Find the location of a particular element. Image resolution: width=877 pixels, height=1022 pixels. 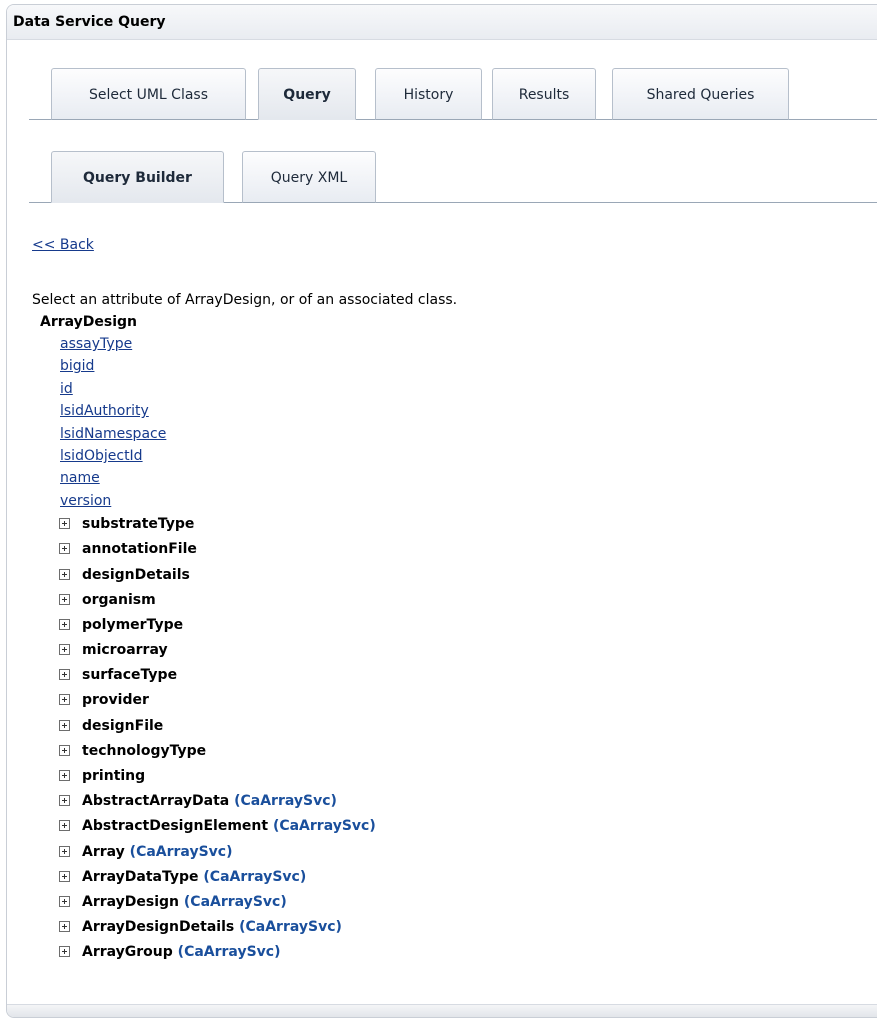

tab-shared-queries: Shared Queries is located at coordinates (700, 94).